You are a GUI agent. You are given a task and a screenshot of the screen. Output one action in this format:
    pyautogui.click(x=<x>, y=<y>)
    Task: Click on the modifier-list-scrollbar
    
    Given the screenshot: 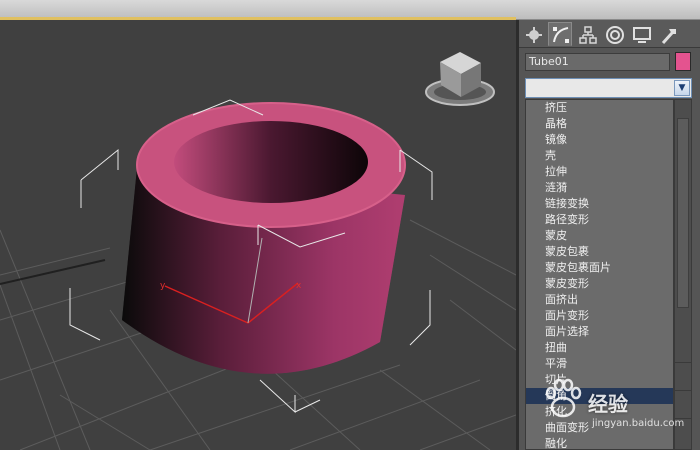 What is the action you would take?
    pyautogui.click(x=683, y=274)
    